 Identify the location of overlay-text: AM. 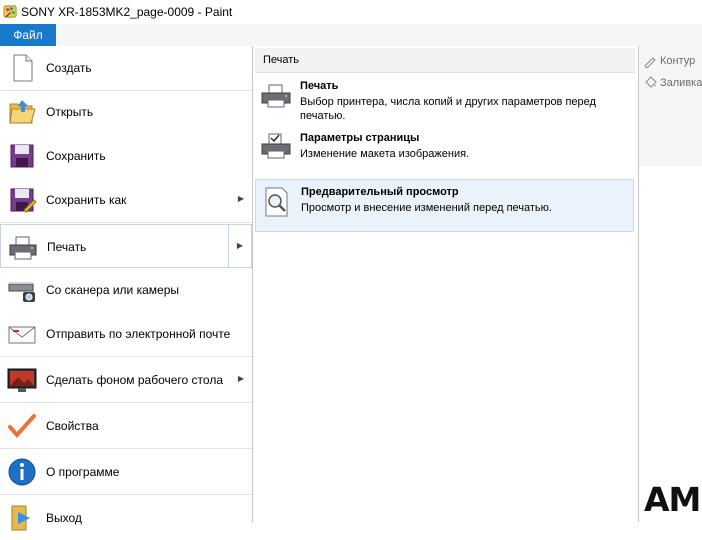
(672, 499).